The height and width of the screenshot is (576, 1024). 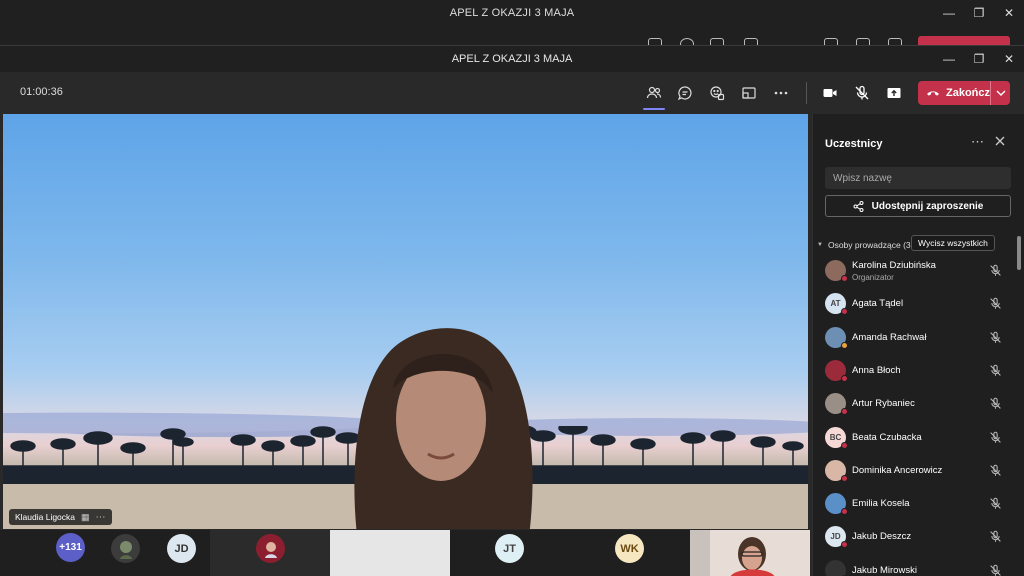 I want to click on participant-name: Jakub Mirowski, so click(x=884, y=570).